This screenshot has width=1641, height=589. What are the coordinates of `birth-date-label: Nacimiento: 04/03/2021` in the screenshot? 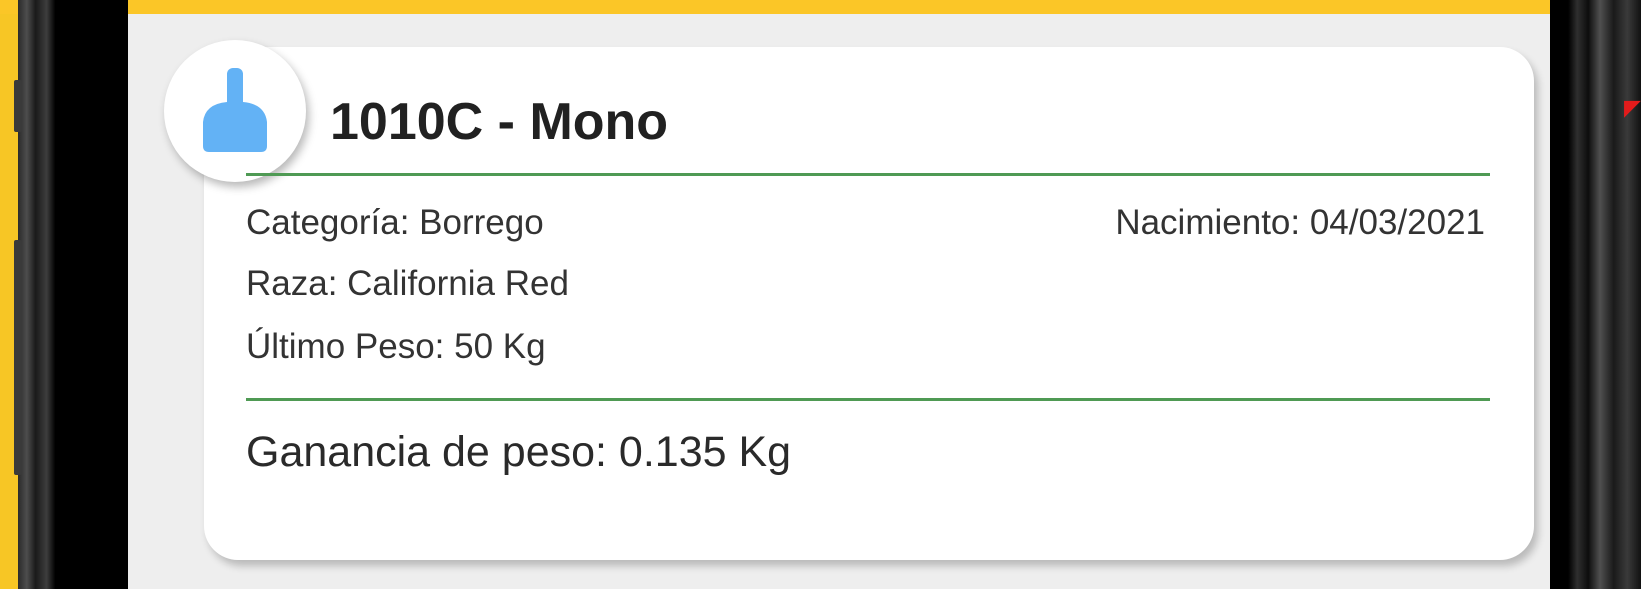 It's located at (1300, 222).